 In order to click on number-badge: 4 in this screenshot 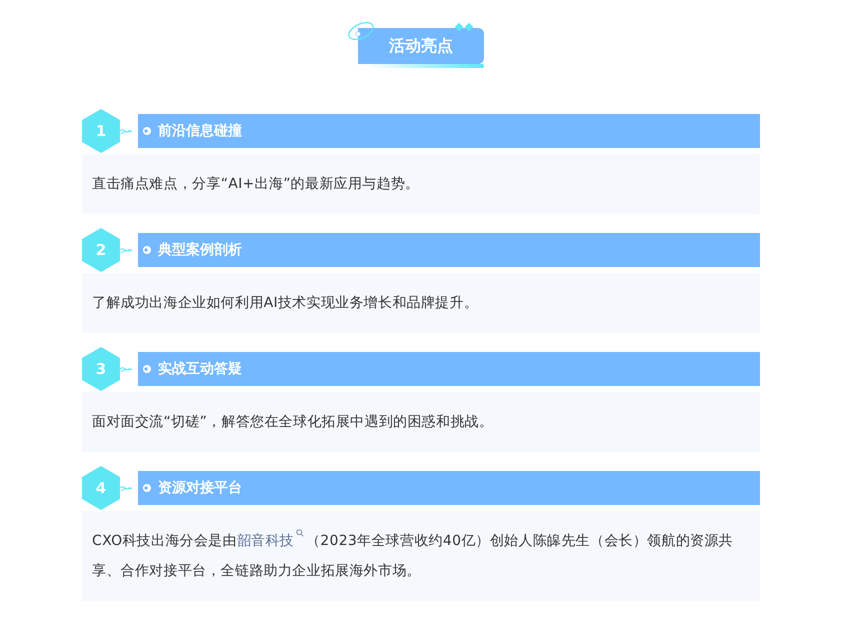, I will do `click(101, 488)`.